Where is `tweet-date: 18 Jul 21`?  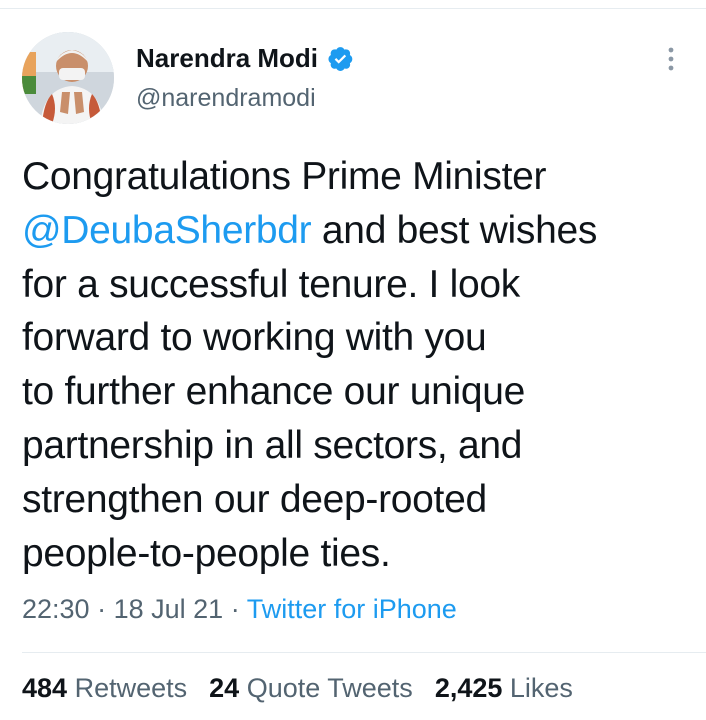
tweet-date: 18 Jul 21 is located at coordinates (169, 609).